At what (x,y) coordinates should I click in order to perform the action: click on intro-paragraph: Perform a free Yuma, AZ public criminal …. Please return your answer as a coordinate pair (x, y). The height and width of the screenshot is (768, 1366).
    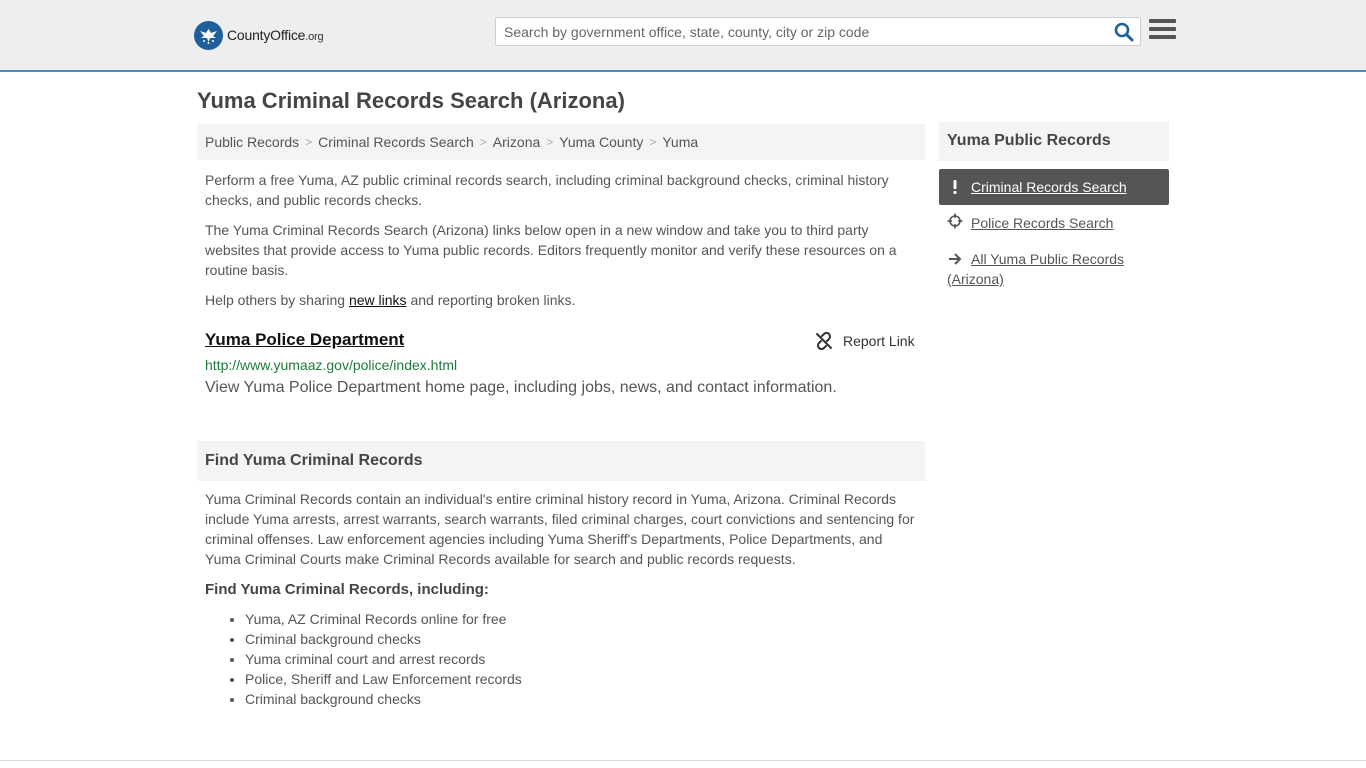
    Looking at the image, I should click on (547, 190).